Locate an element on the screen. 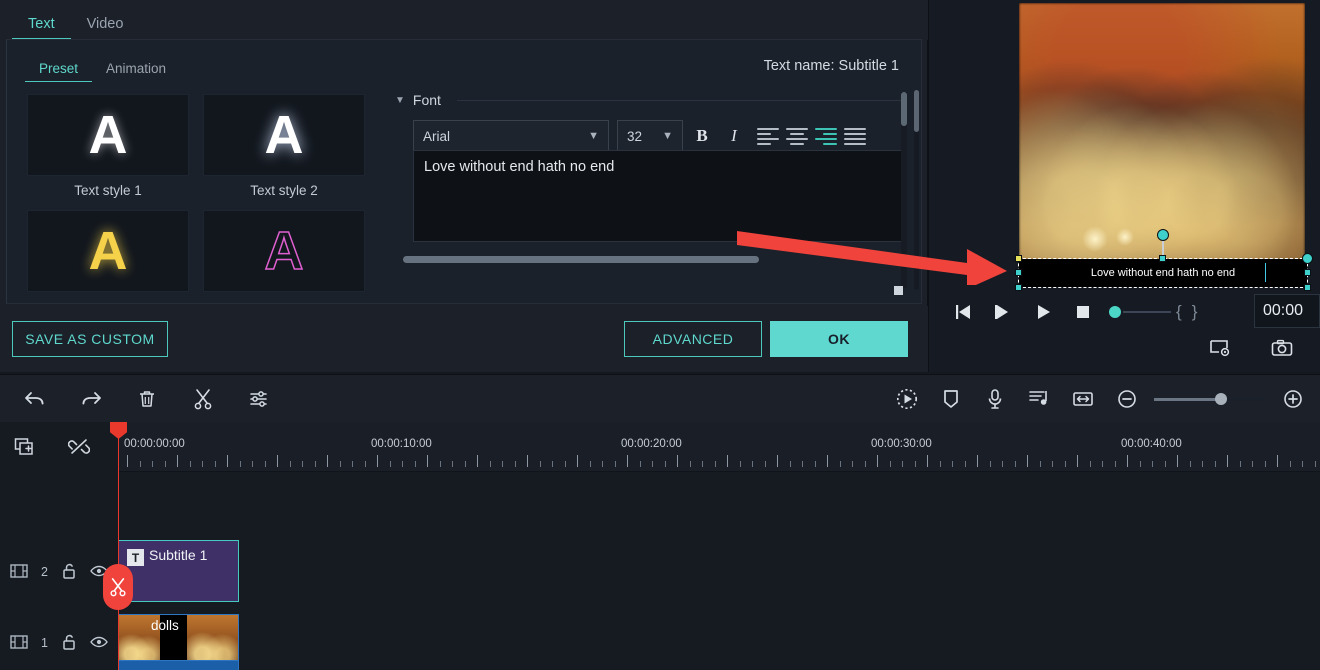 This screenshot has height=670, width=1320. bokeh-light is located at coordinates (1094, 239).